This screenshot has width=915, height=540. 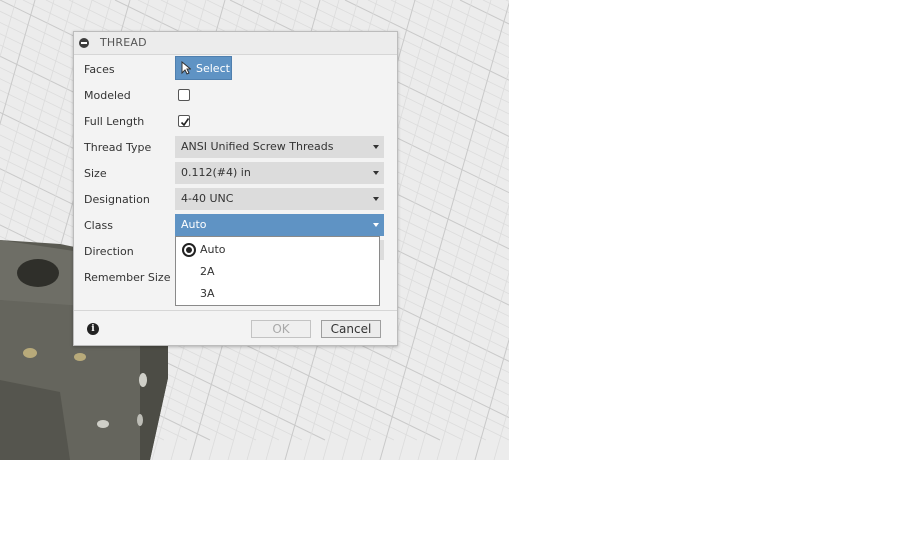 What do you see at coordinates (184, 95) in the screenshot?
I see `modeled-checkbox` at bounding box center [184, 95].